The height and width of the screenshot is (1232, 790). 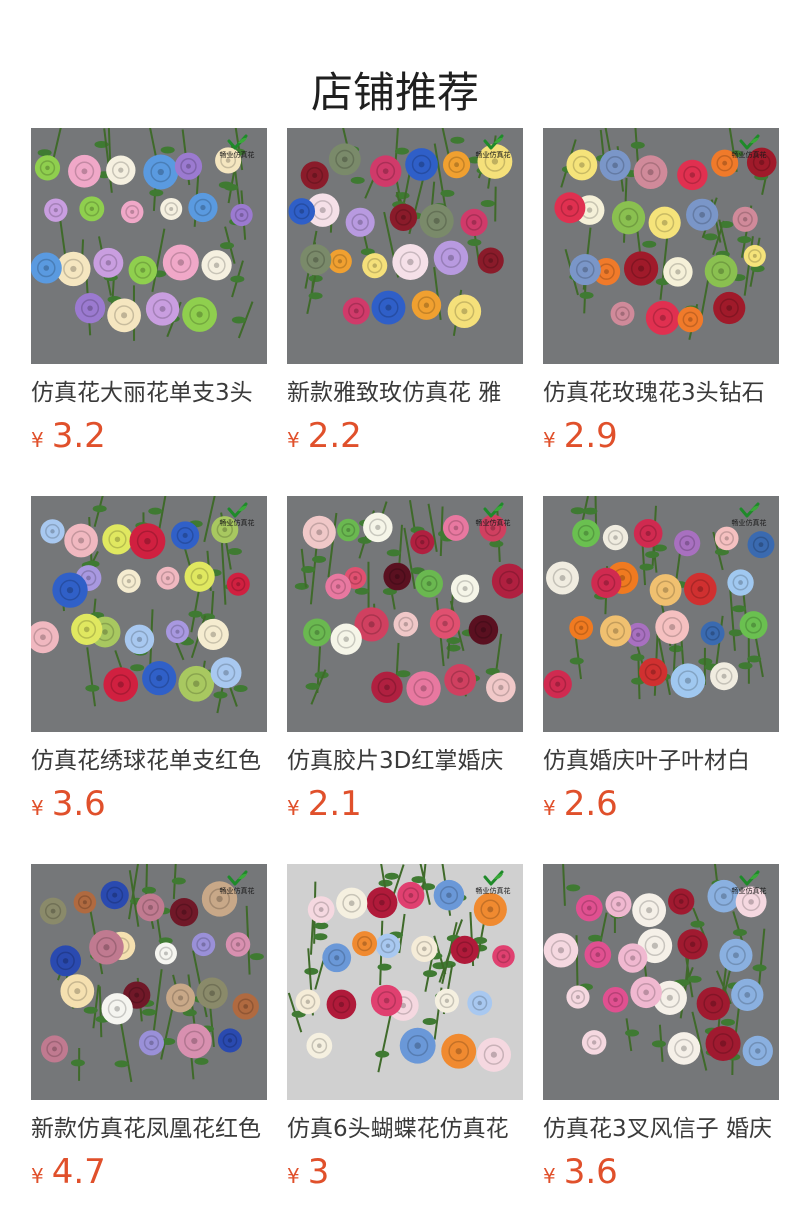 What do you see at coordinates (405, 804) in the screenshot?
I see `product-price: ¥2.1` at bounding box center [405, 804].